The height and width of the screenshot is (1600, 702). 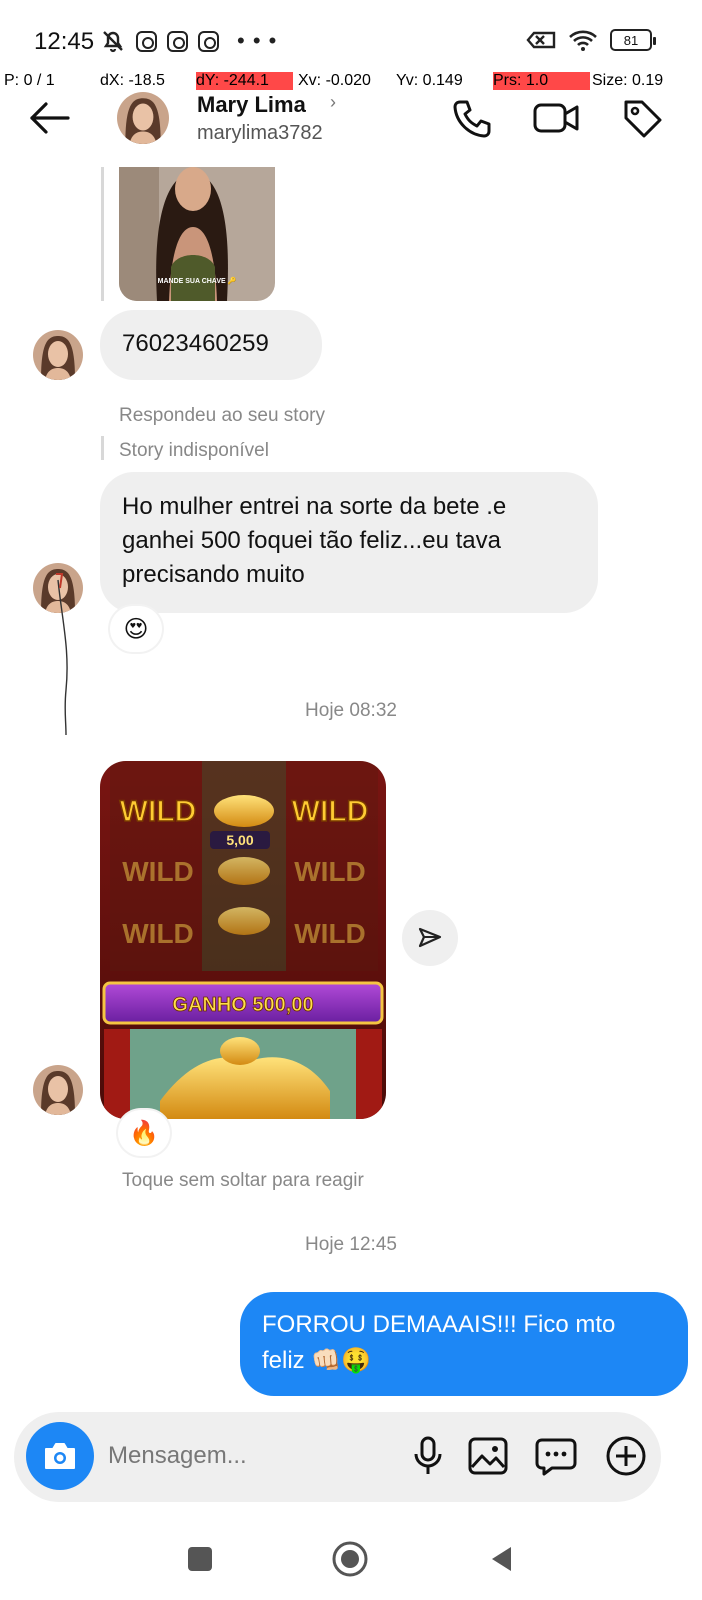 What do you see at coordinates (144, 1133) in the screenshot?
I see `message-reaction: 🔥` at bounding box center [144, 1133].